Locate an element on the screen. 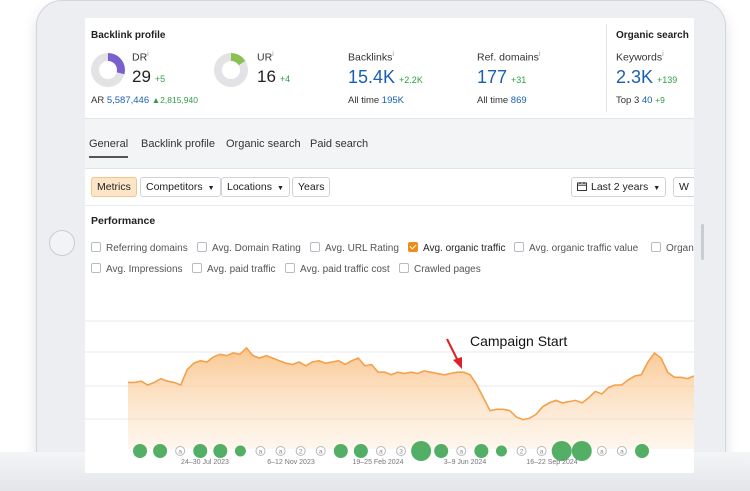  backlinks-value-wrap: 15.4K +2.2K is located at coordinates (385, 77).